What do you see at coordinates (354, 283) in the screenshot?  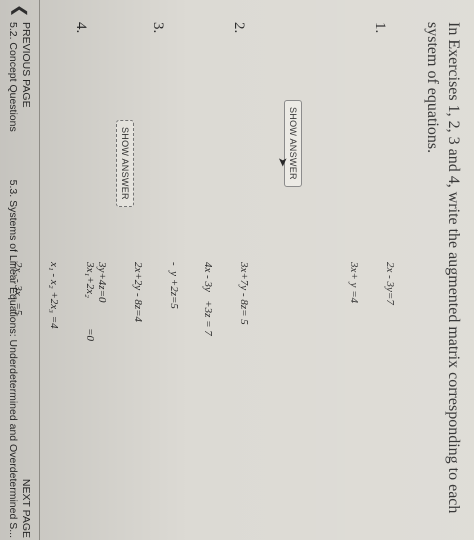 I see `equation-line: 3x+ y =4` at bounding box center [354, 283].